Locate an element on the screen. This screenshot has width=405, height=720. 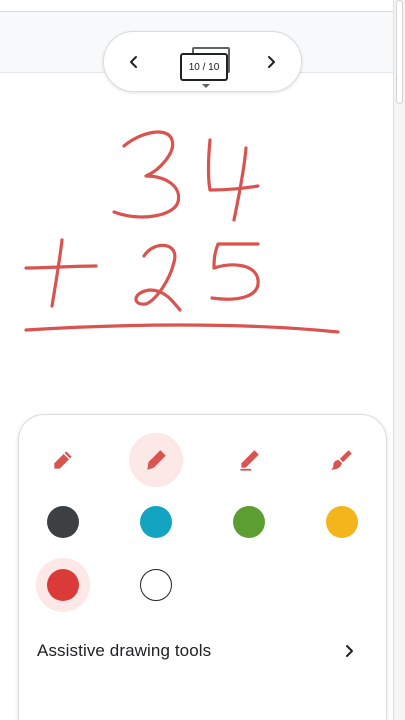
color-swatch-red is located at coordinates (63, 585).